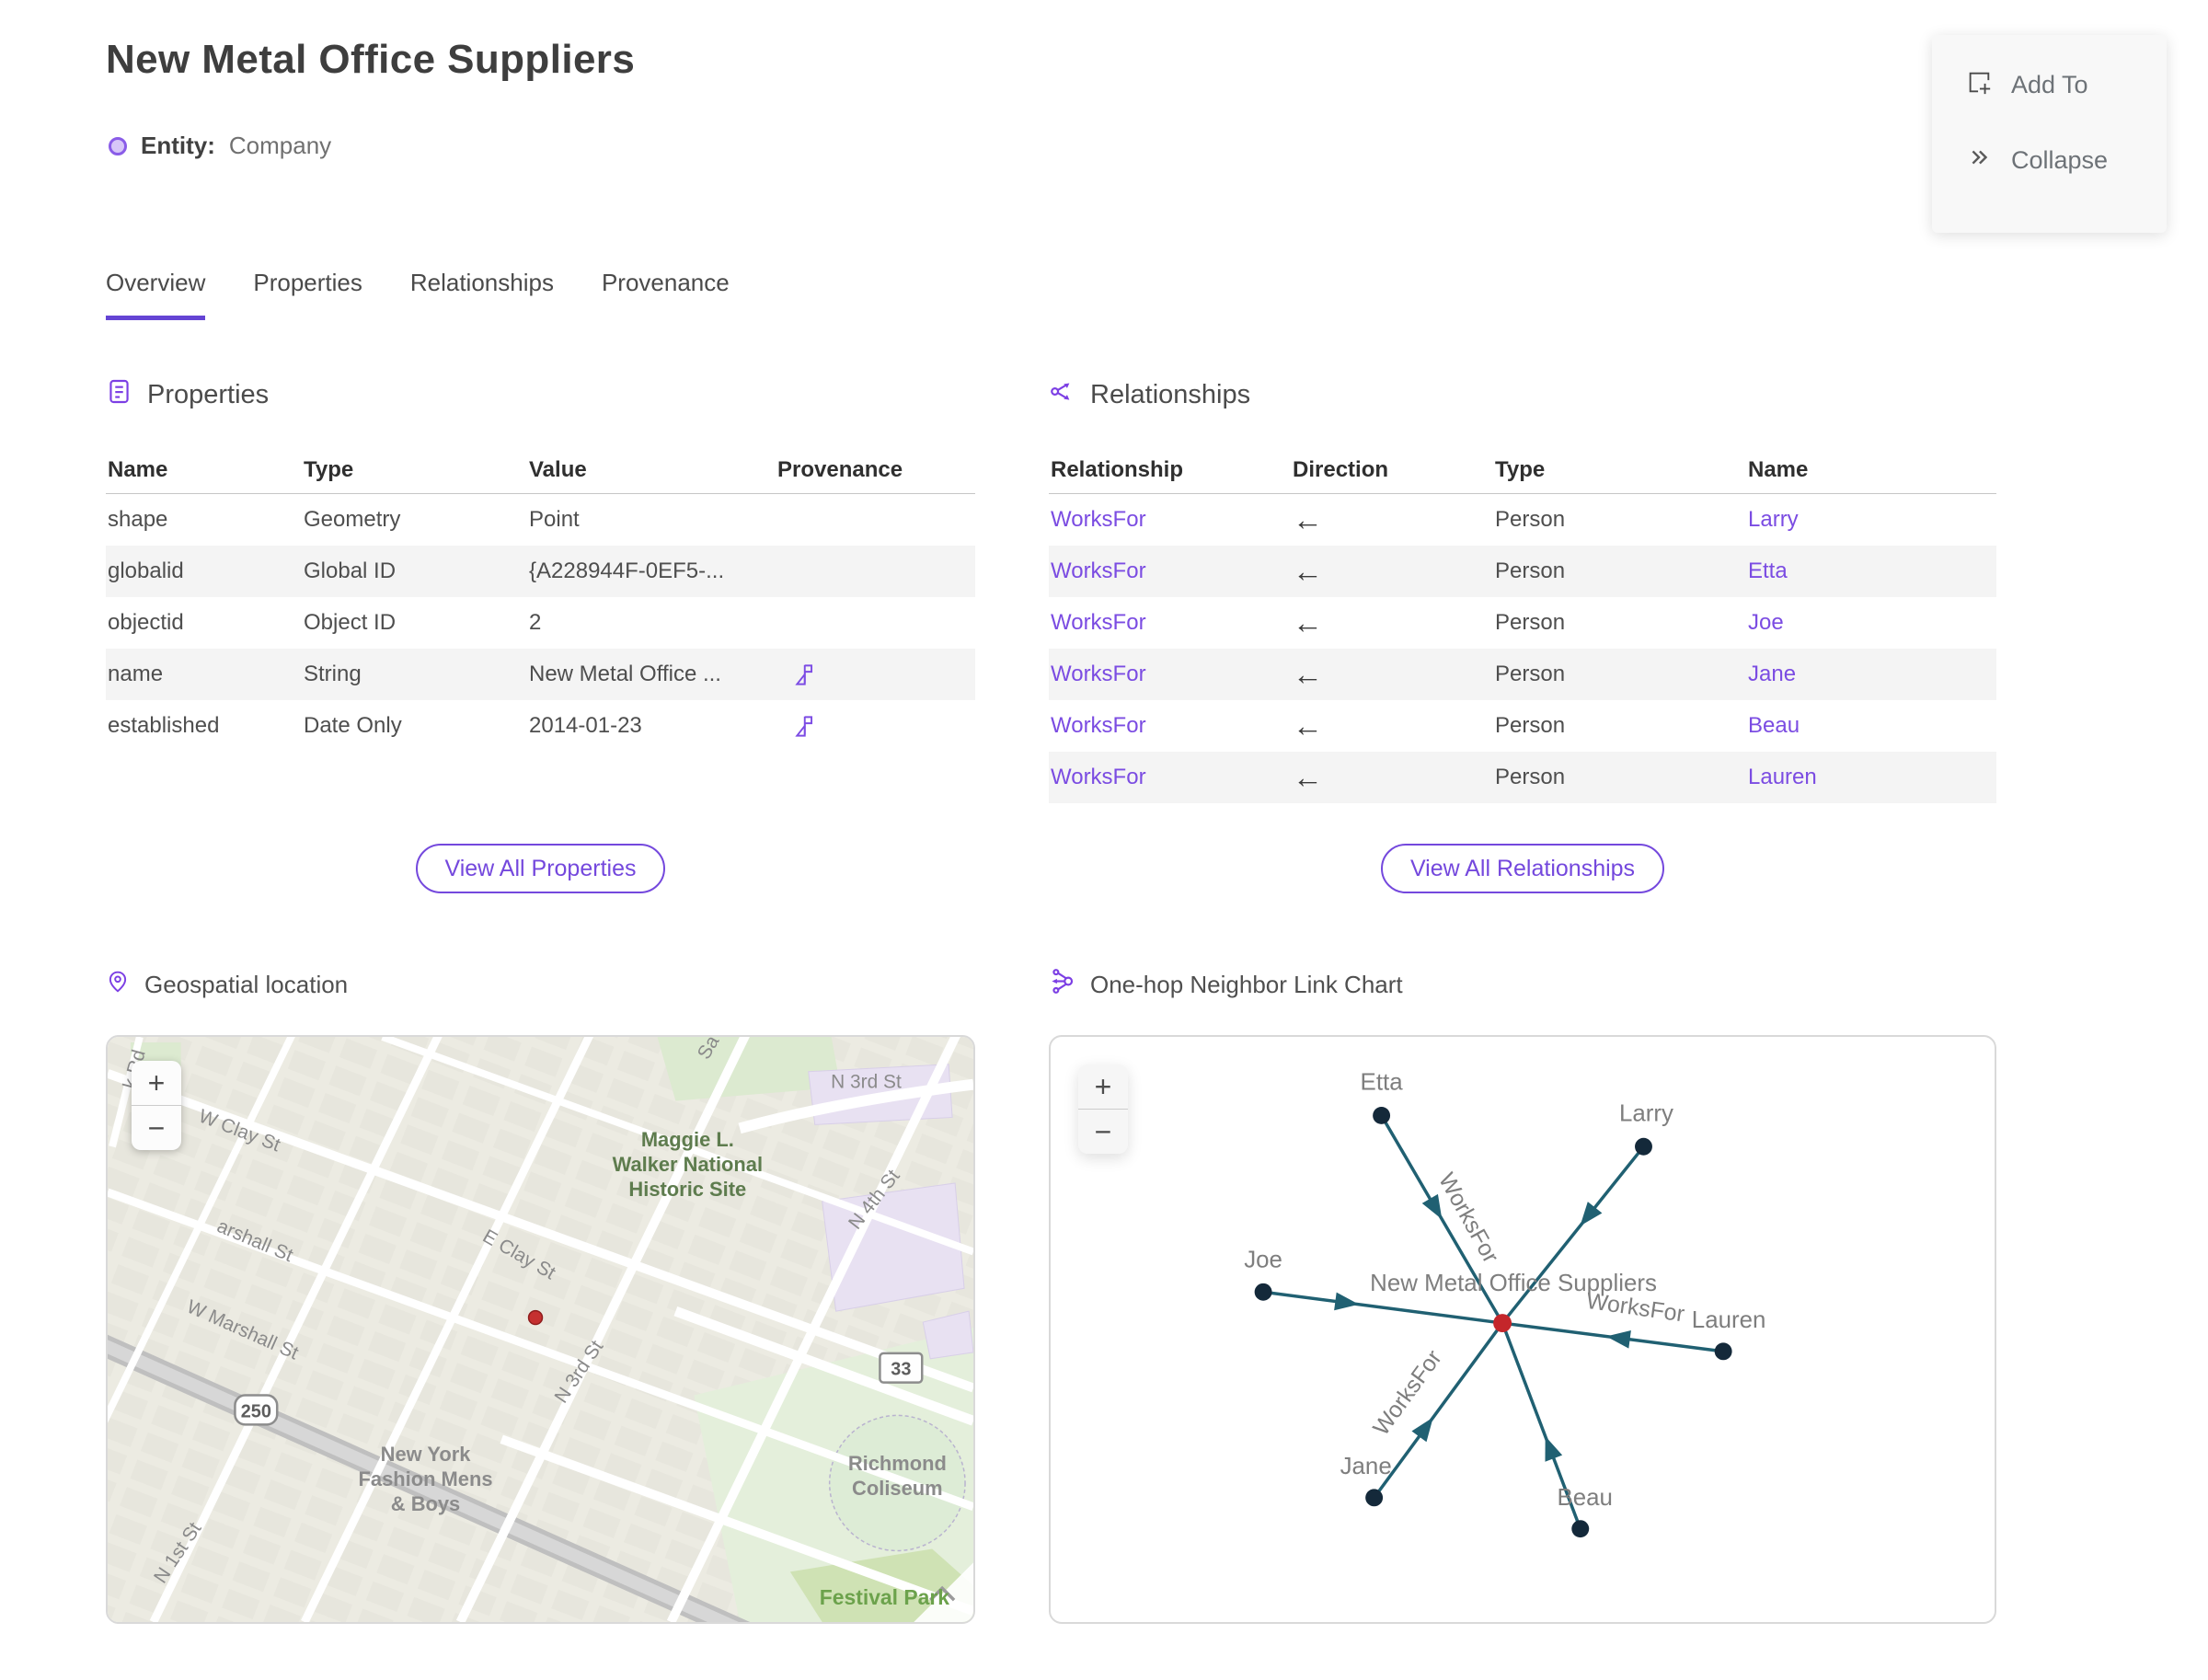 This screenshot has width=2208, height=1680. I want to click on link-chart-icon, so click(1062, 984).